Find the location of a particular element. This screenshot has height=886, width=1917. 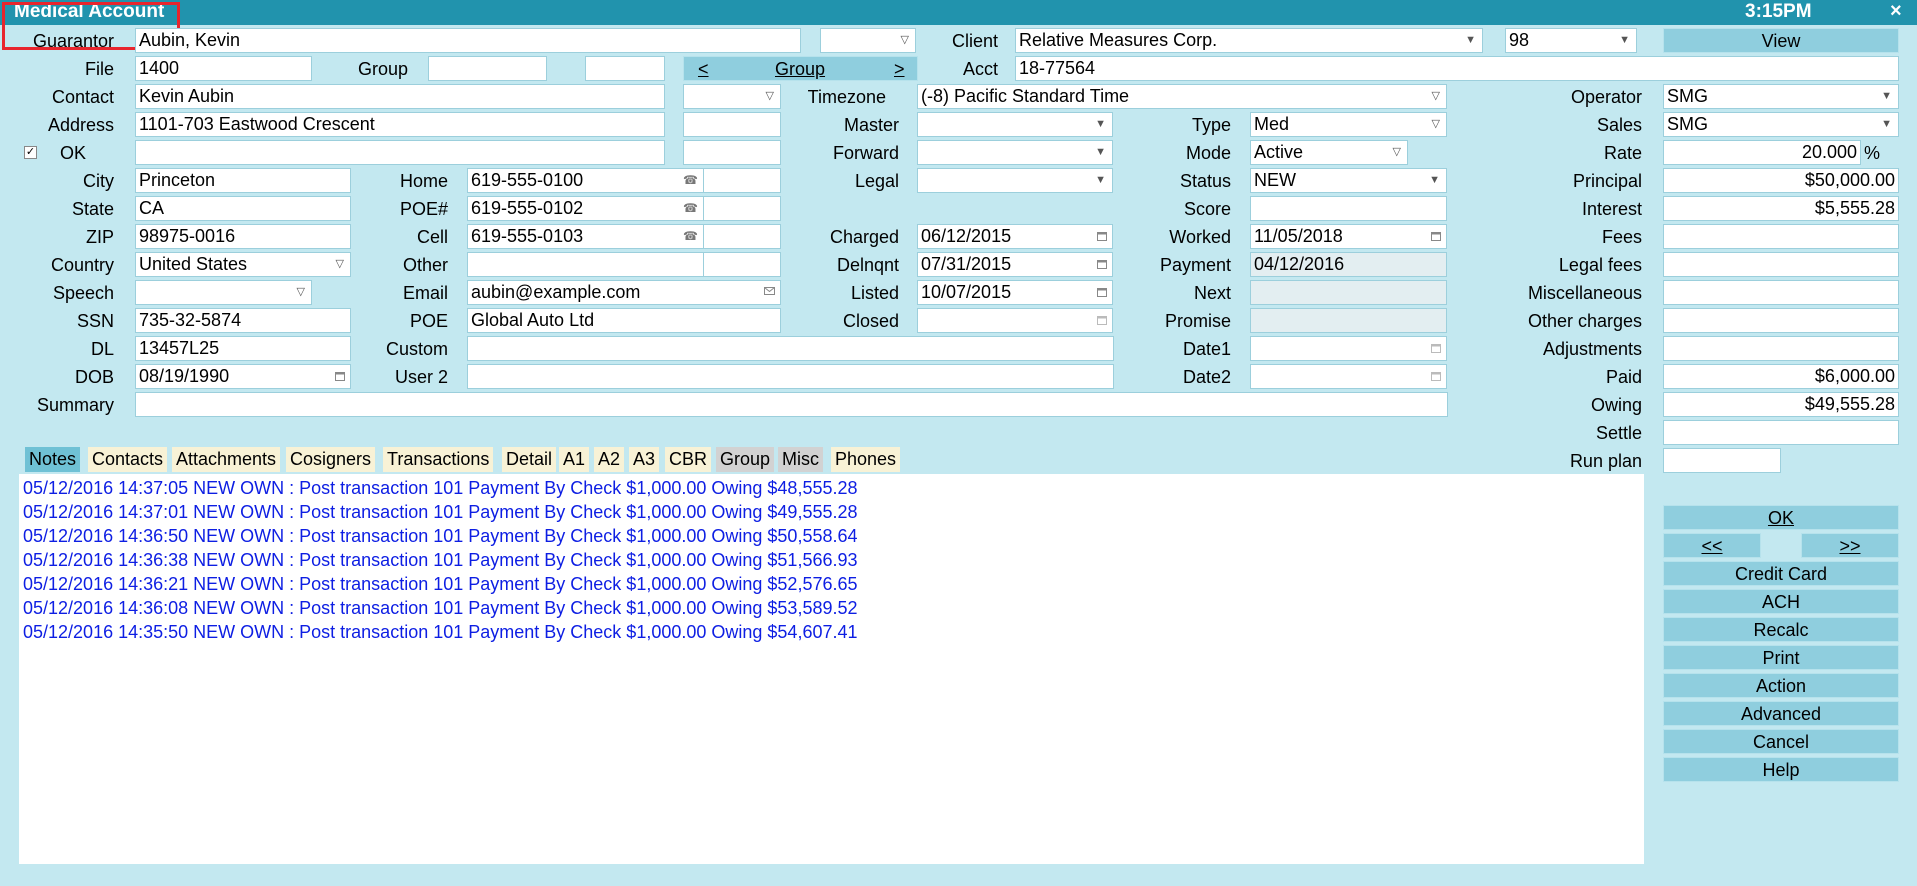

score-field is located at coordinates (1348, 208).